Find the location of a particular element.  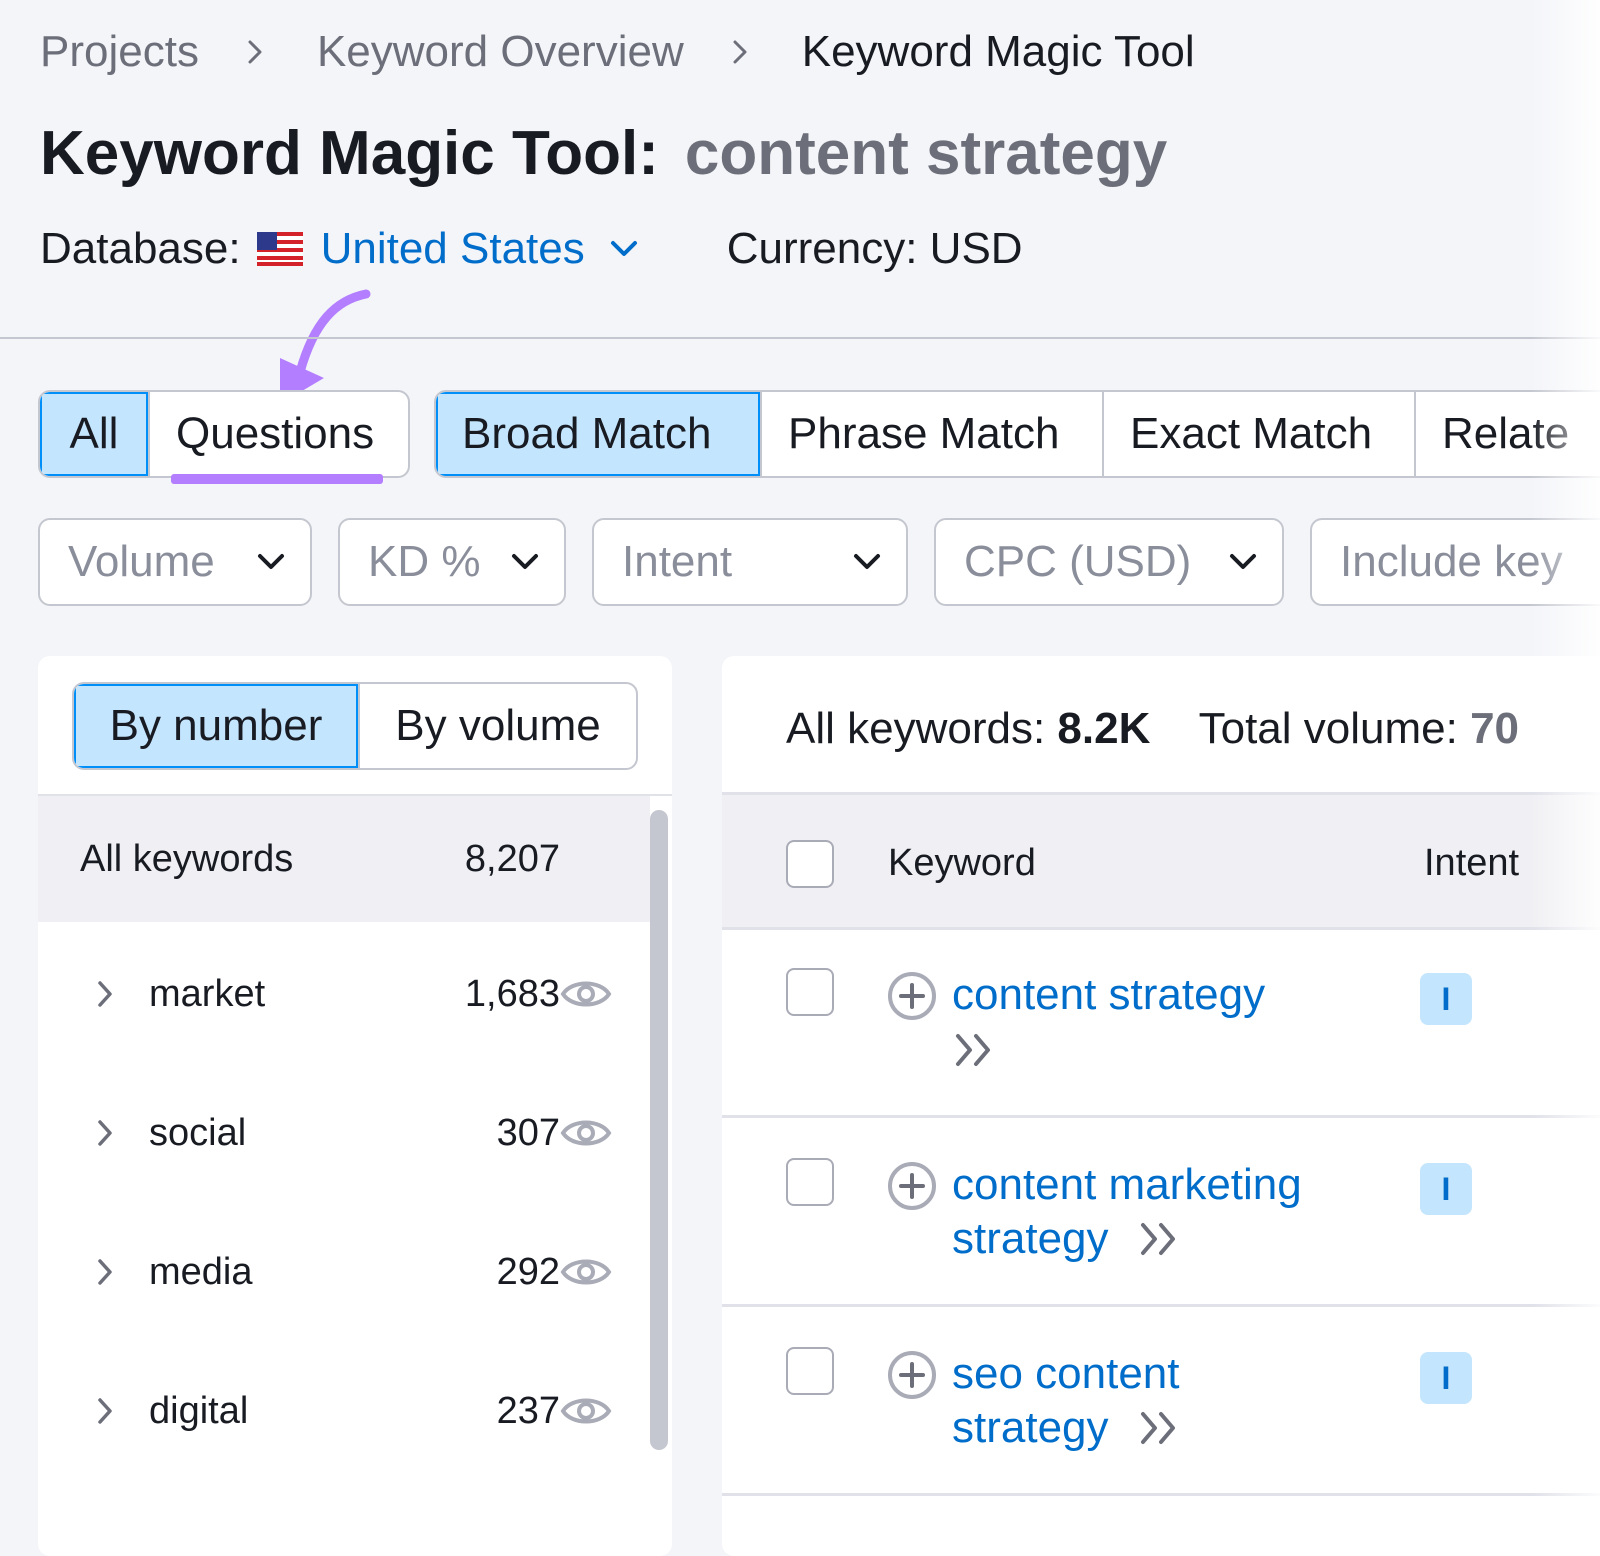

filter-volume: Volume is located at coordinates (175, 562).